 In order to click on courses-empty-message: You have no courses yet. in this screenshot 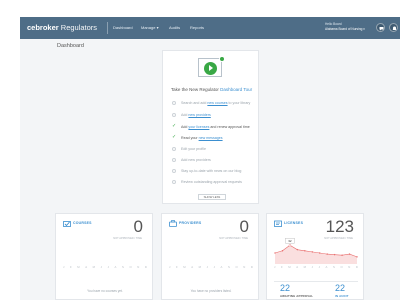, I will do `click(105, 291)`.